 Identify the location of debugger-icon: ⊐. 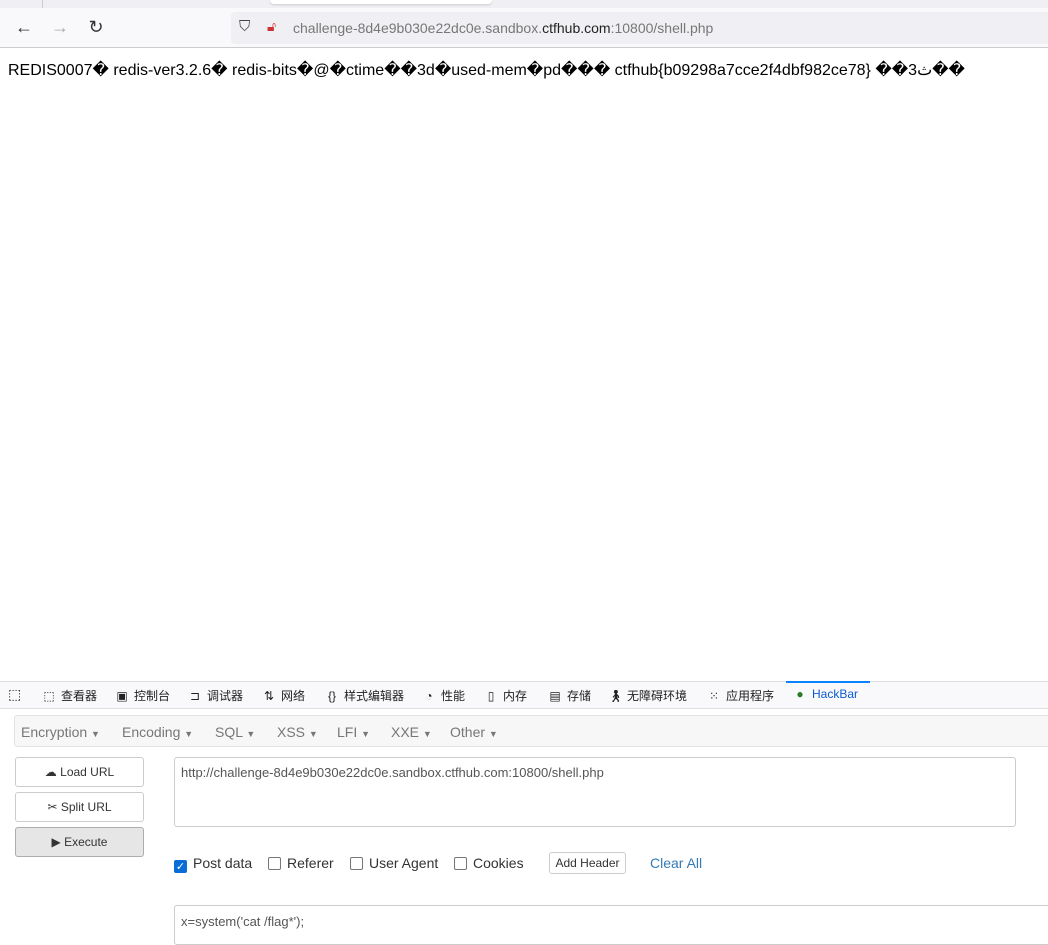
(195, 696).